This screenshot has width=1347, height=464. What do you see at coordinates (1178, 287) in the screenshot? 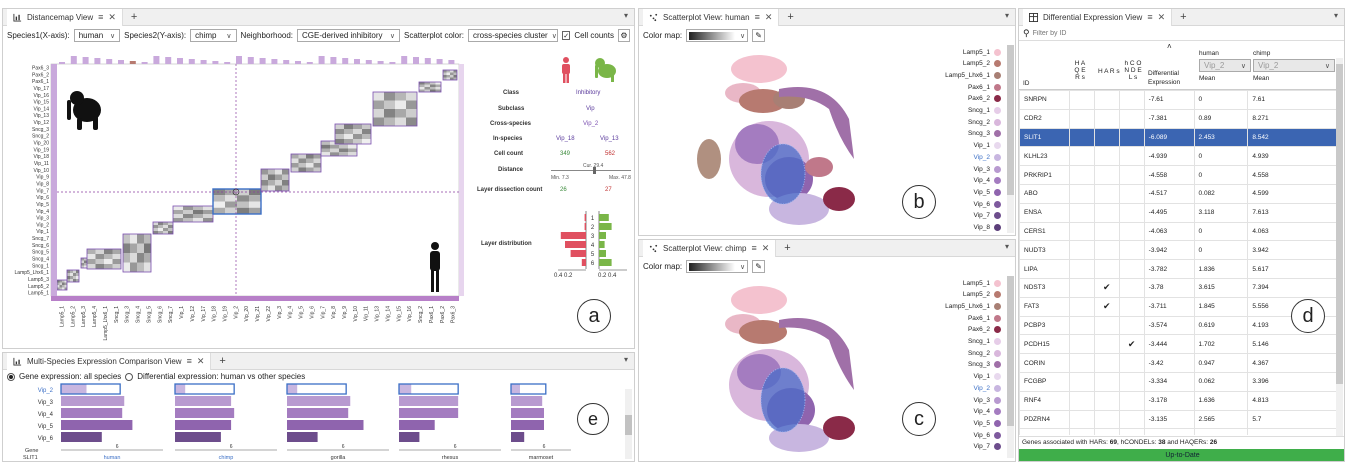
I see `table-row: NDST3 ✔ -3.78 3.615 7.394` at bounding box center [1178, 287].